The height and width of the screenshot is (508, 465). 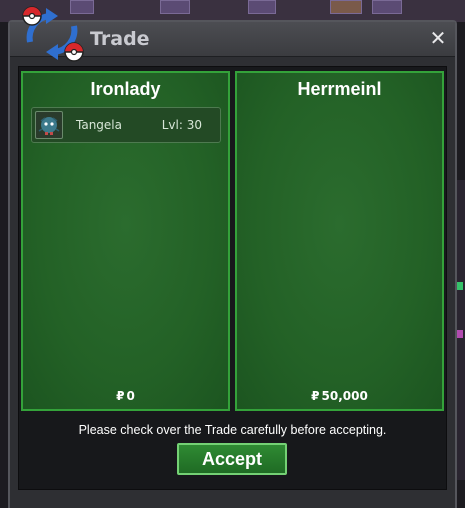 I want to click on window-title: Trade, so click(x=120, y=39).